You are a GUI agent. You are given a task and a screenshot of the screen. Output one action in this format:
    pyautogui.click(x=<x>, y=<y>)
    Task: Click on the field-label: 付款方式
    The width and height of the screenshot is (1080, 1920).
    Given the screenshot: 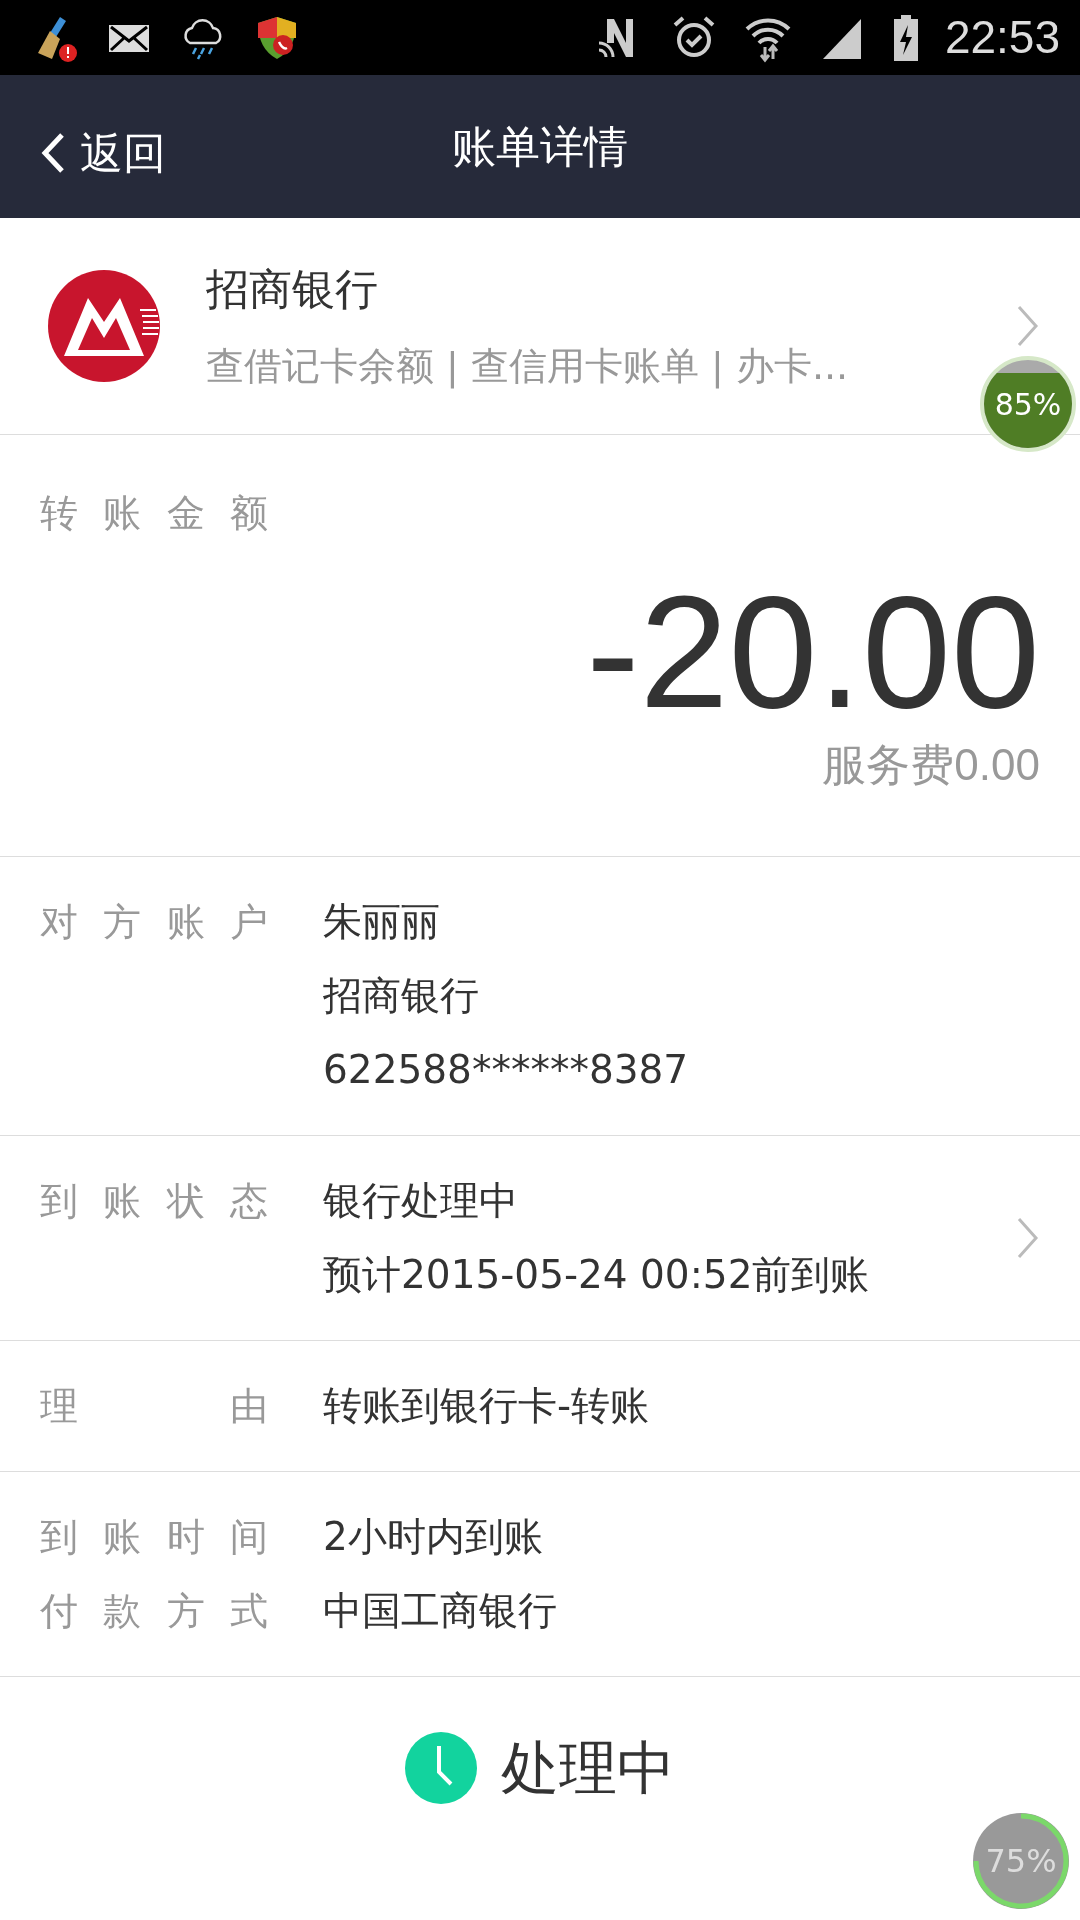 What is the action you would take?
    pyautogui.click(x=154, y=1611)
    